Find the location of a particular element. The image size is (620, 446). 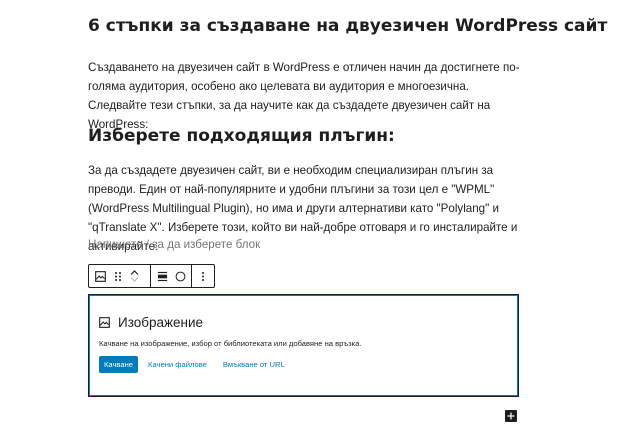

section-heading: Изберете подходящия плъгин: is located at coordinates (241, 136).